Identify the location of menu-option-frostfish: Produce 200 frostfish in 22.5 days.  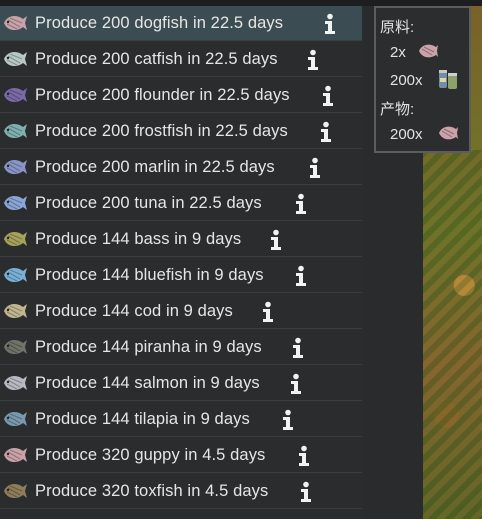
(181, 131).